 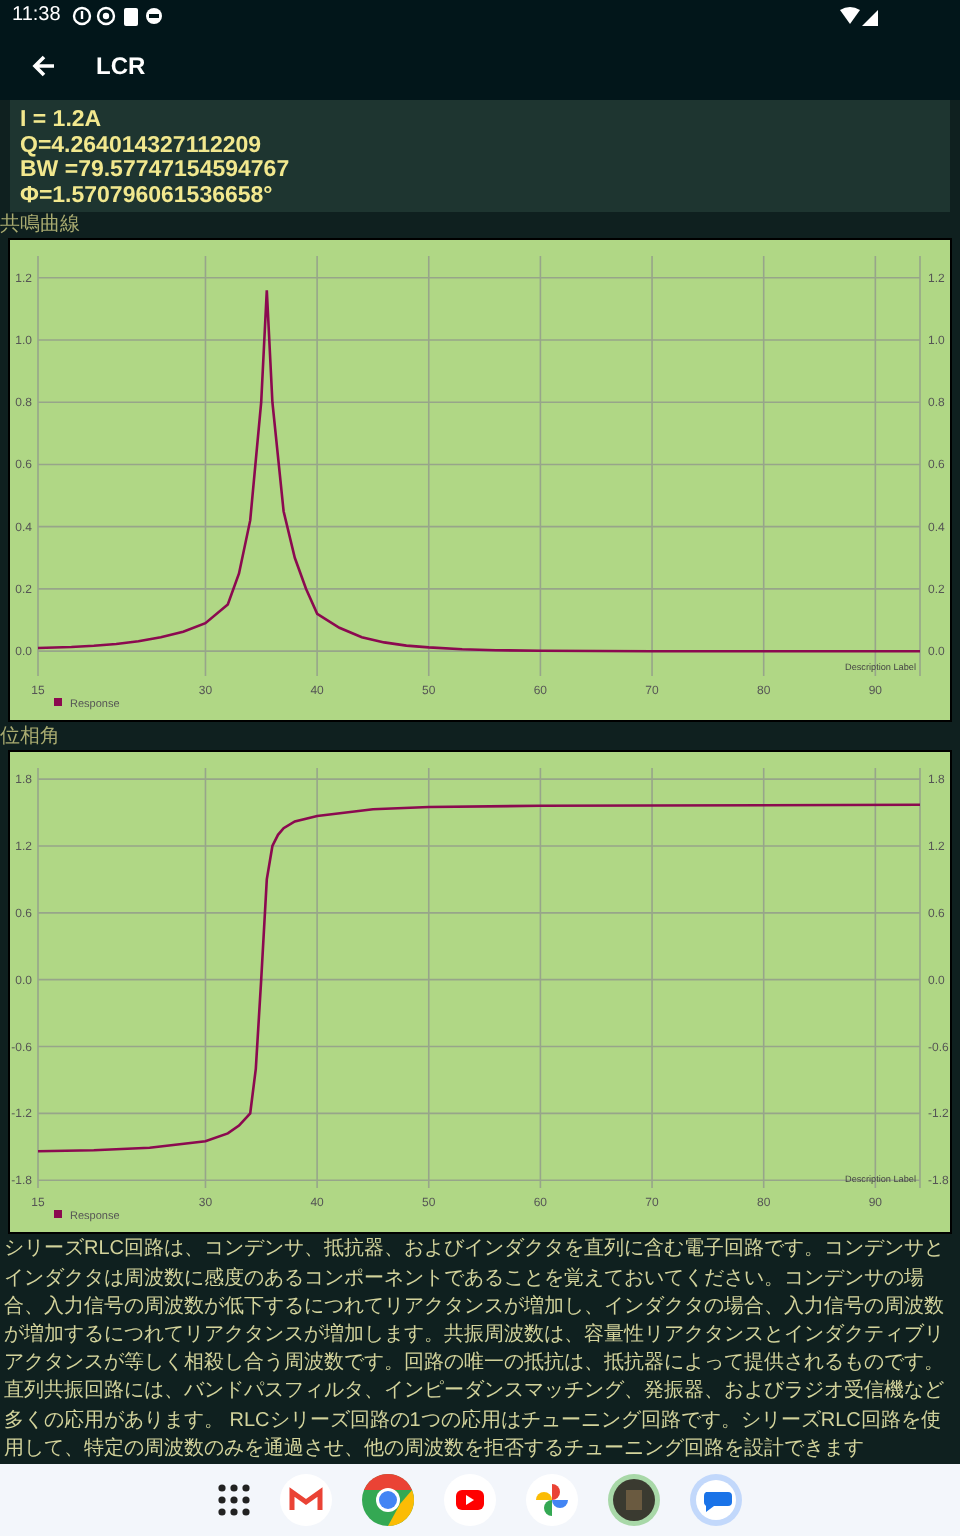 I want to click on result-line: Q=4.264014327112209, so click(x=142, y=146).